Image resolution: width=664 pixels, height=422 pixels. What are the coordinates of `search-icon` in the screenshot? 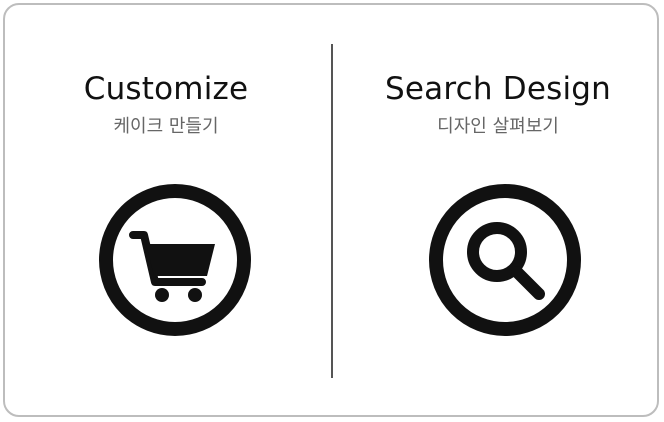 It's located at (505, 260).